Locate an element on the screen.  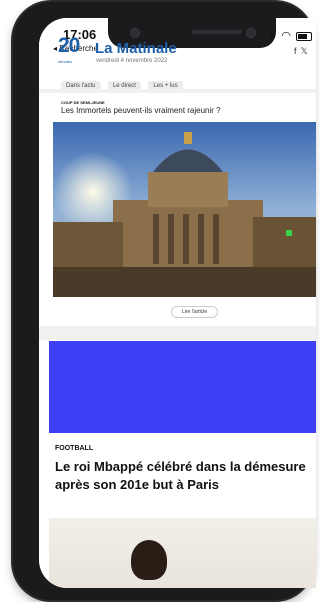
battery-icon is located at coordinates (304, 36).